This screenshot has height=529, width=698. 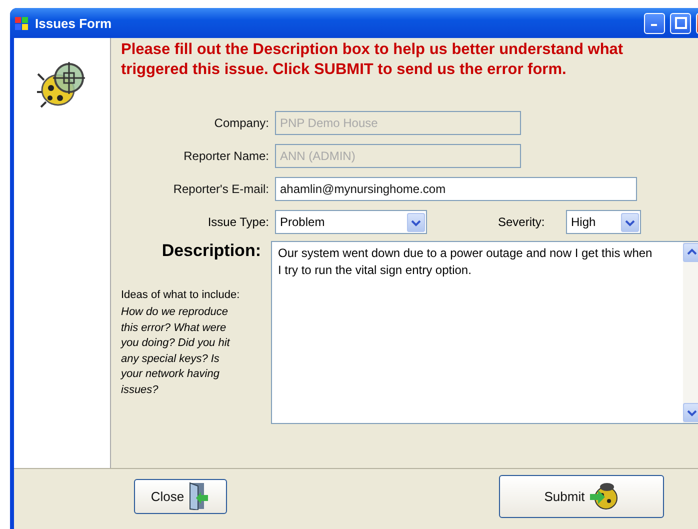 I want to click on submit-button: Submit, so click(x=581, y=496).